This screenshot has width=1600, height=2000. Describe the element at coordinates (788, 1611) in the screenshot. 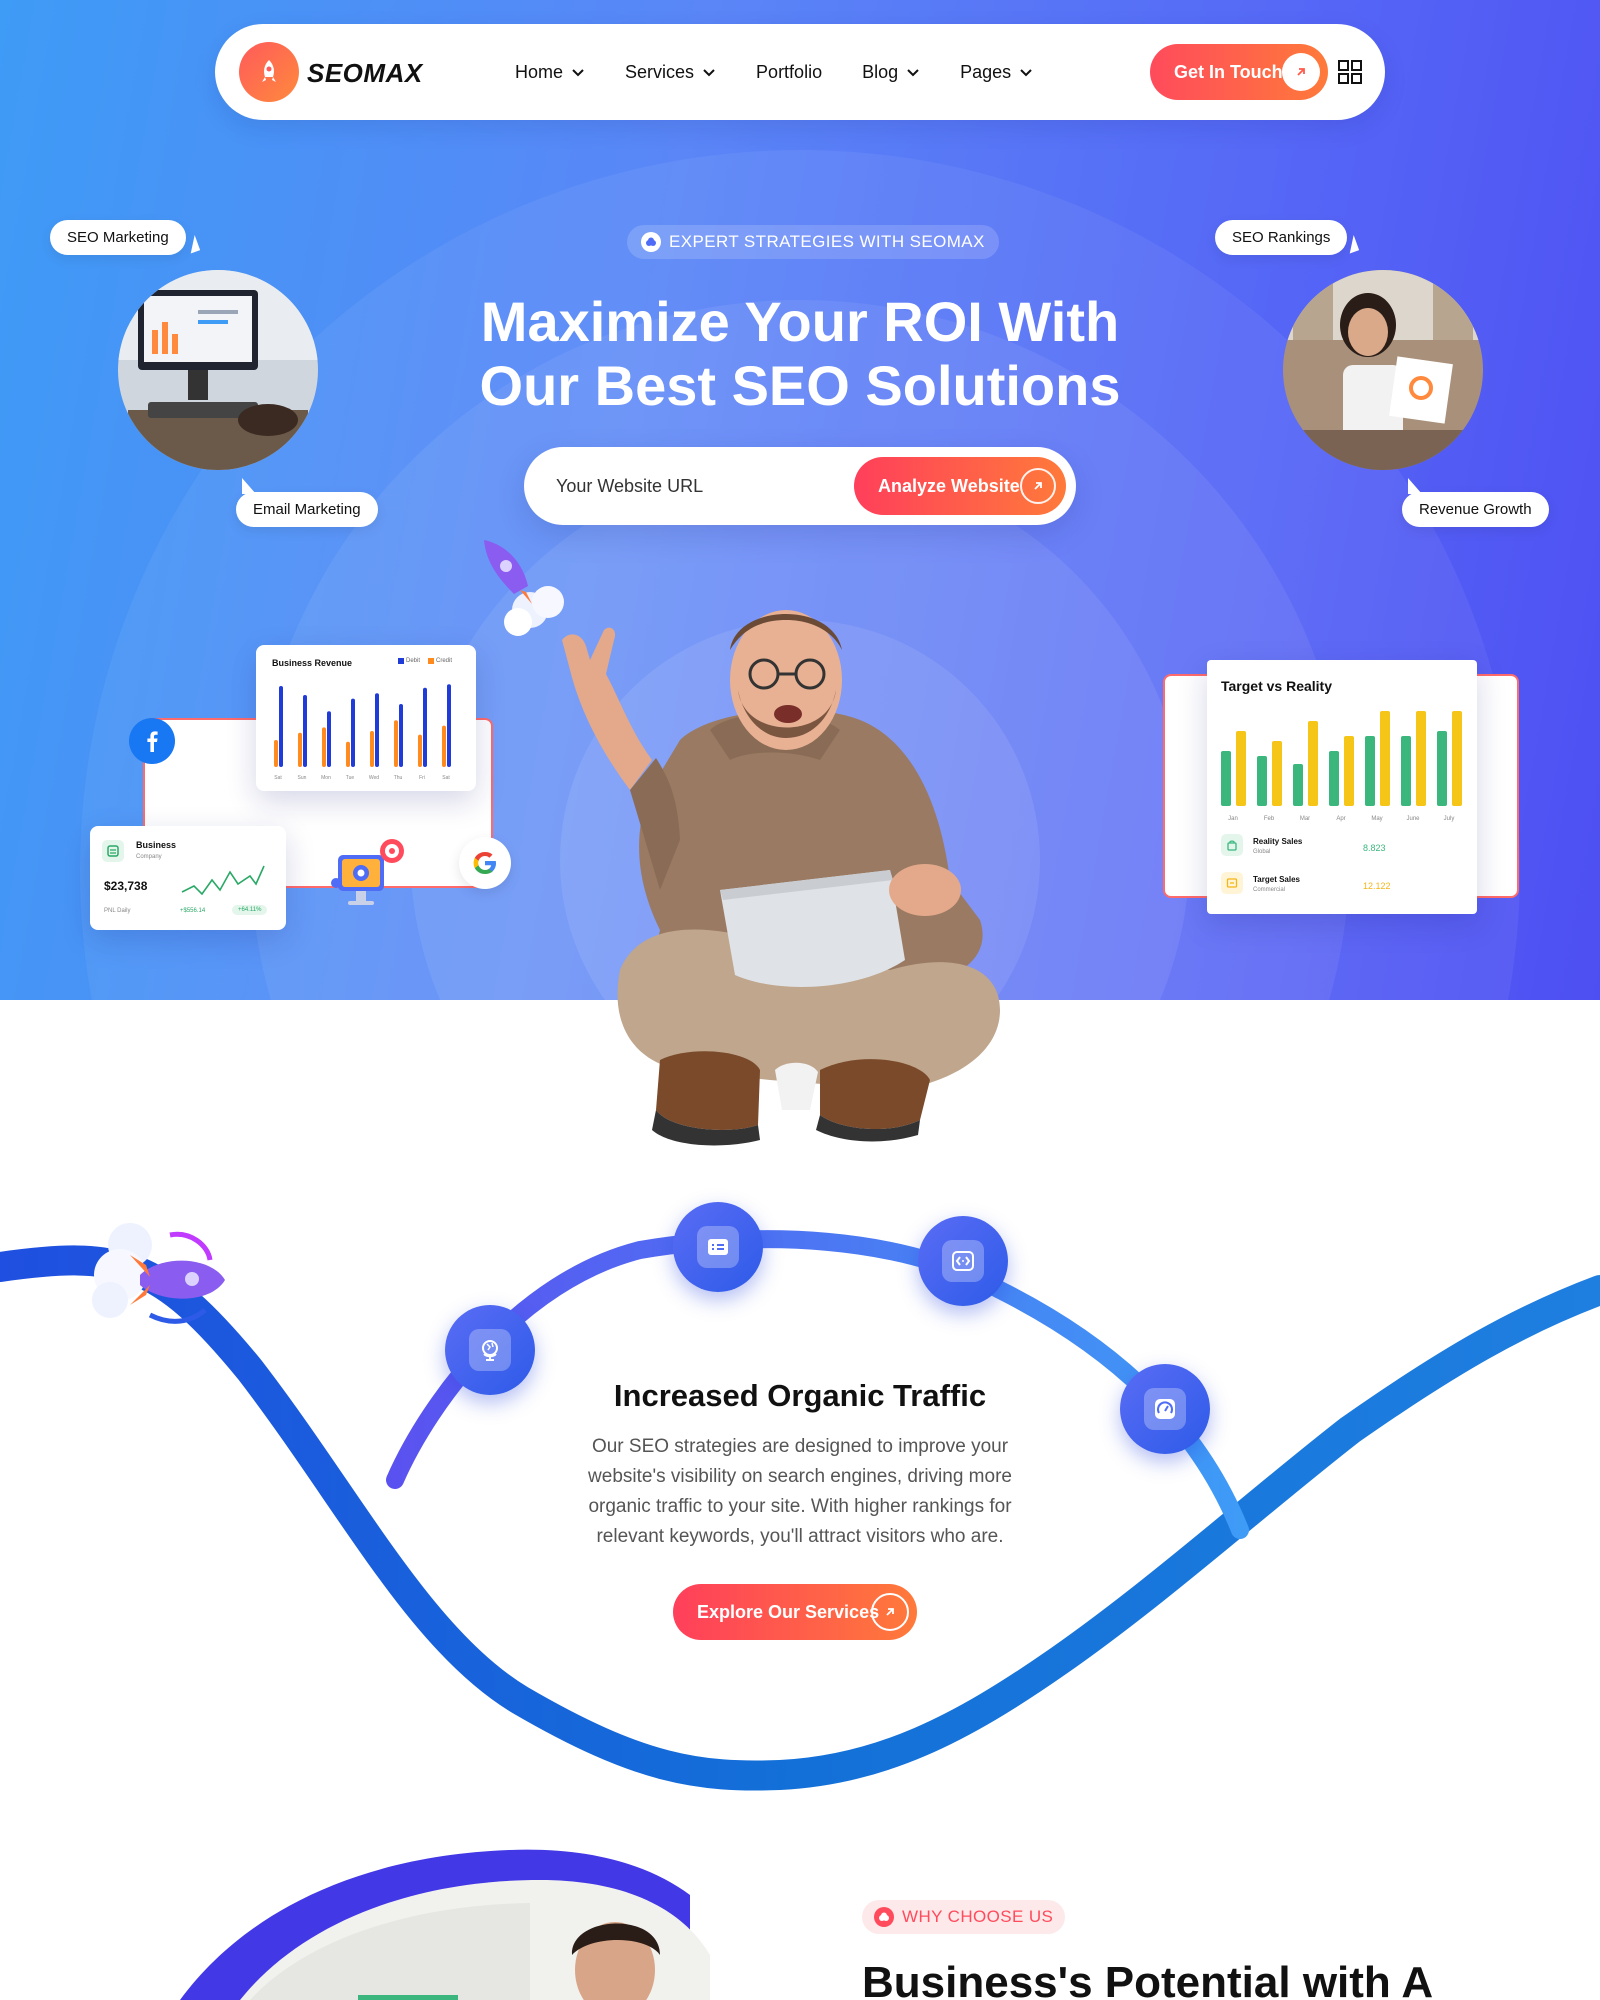

I see `explore-label: Explore Our Services` at that location.